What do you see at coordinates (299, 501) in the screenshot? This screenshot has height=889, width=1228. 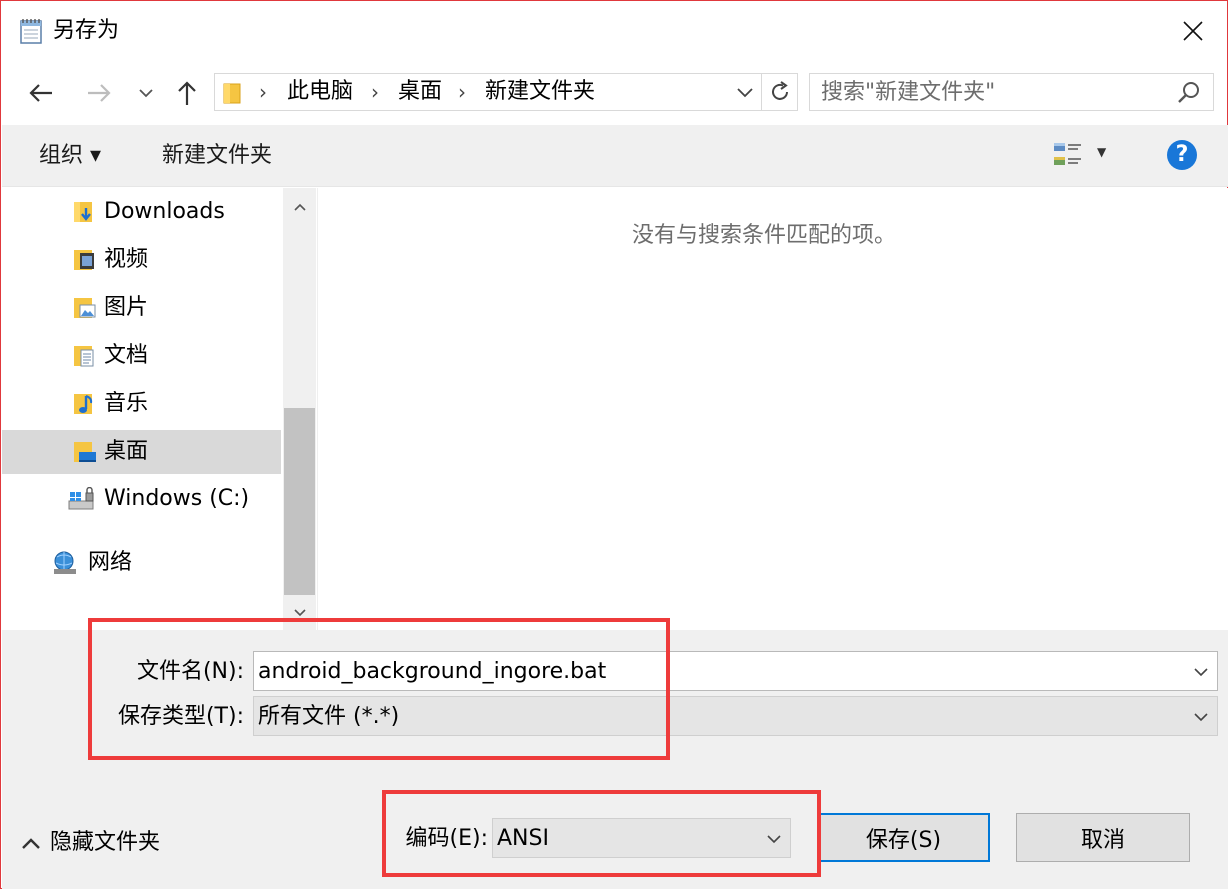 I see `scroll-thumb` at bounding box center [299, 501].